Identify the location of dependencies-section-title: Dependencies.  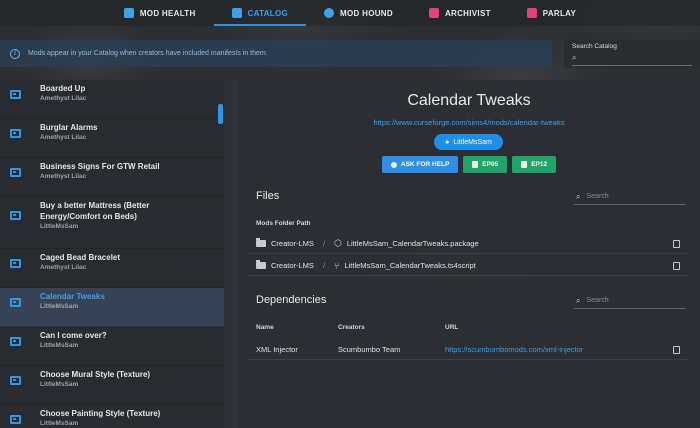
(291, 300).